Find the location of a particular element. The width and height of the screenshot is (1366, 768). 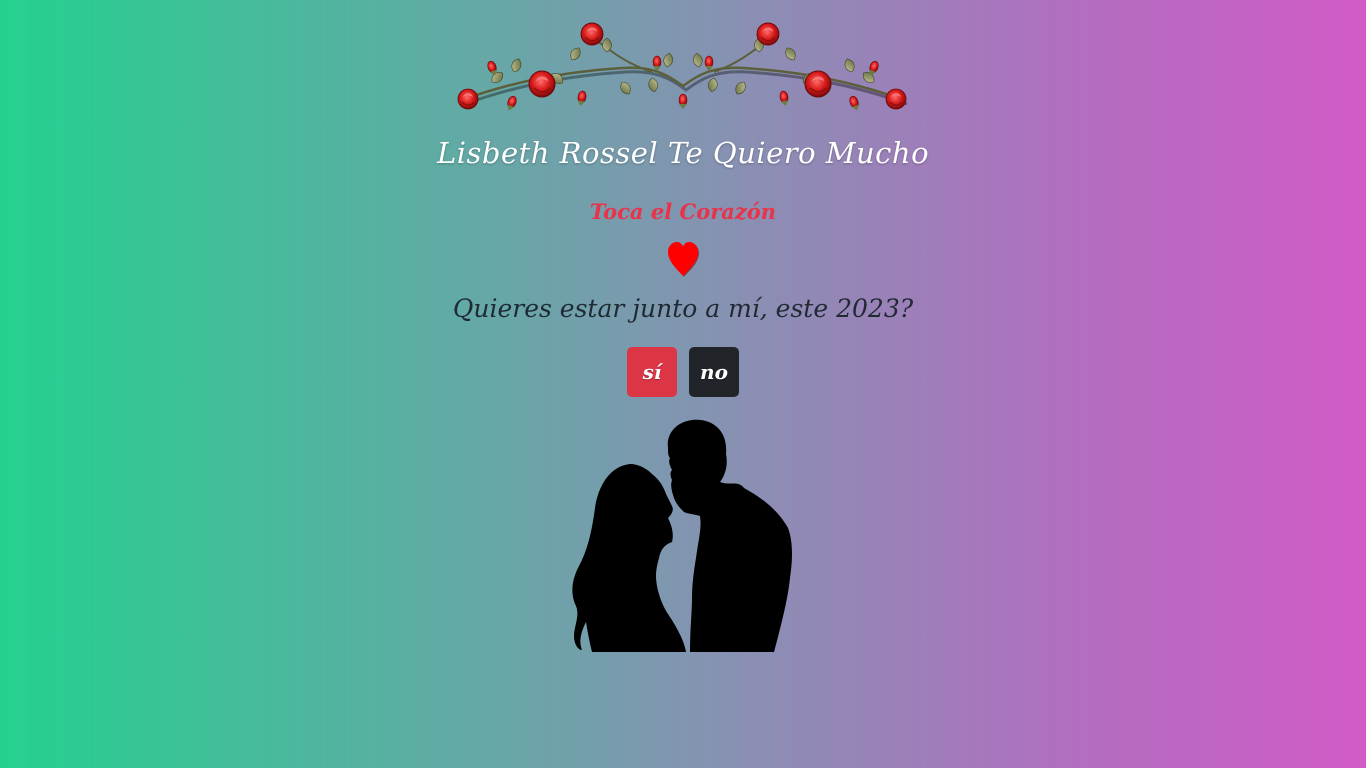

question-text: Quieres estar junto a mí, este 2023? is located at coordinates (683, 308).